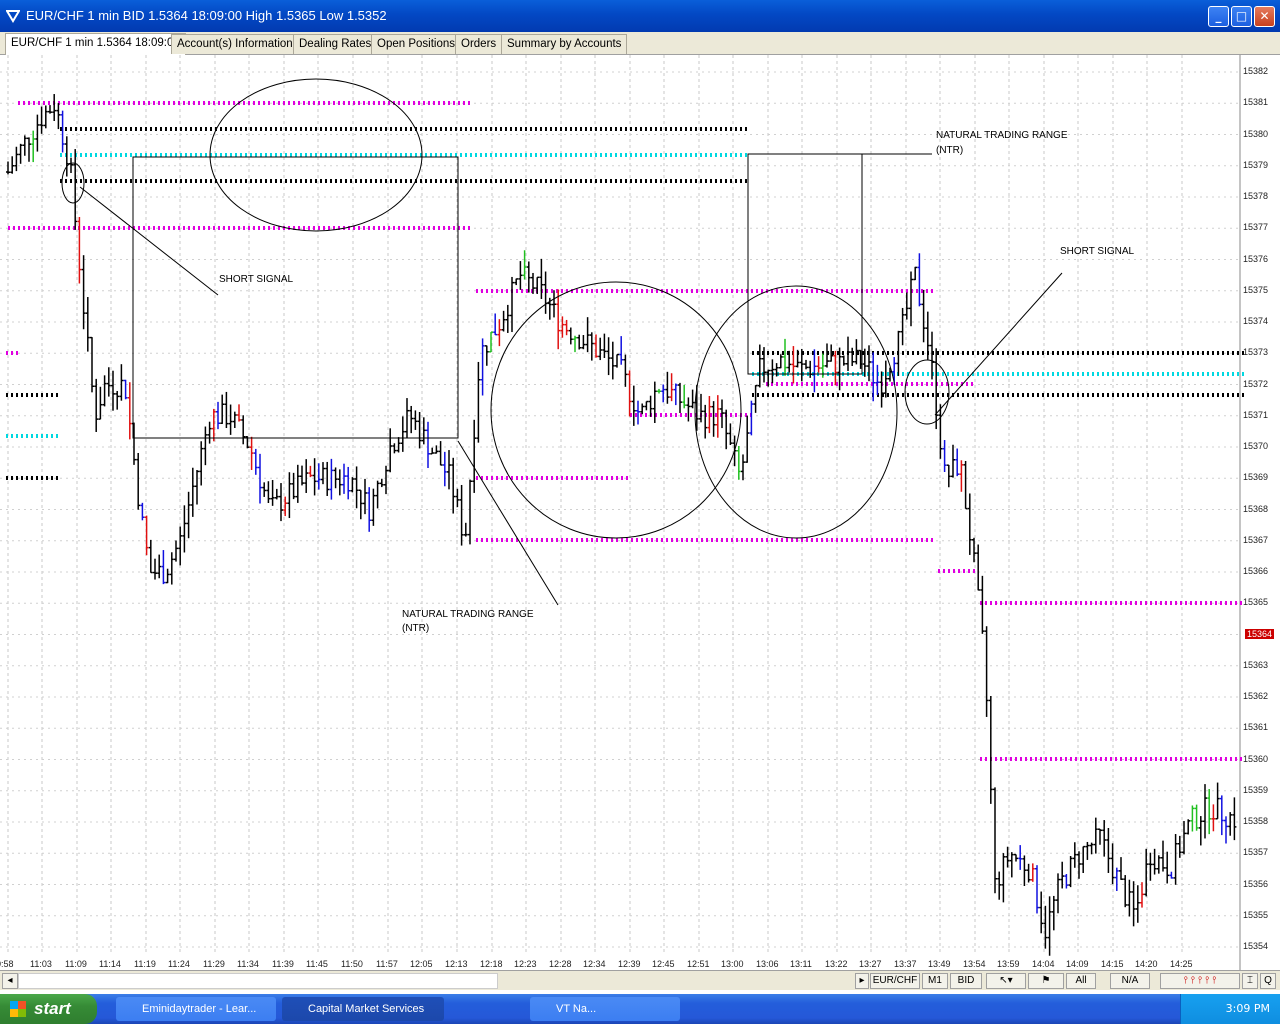 This screenshot has width=1280, height=1024. Describe the element at coordinates (7, 964) in the screenshot. I see `time-tick-label: 0:58` at that location.